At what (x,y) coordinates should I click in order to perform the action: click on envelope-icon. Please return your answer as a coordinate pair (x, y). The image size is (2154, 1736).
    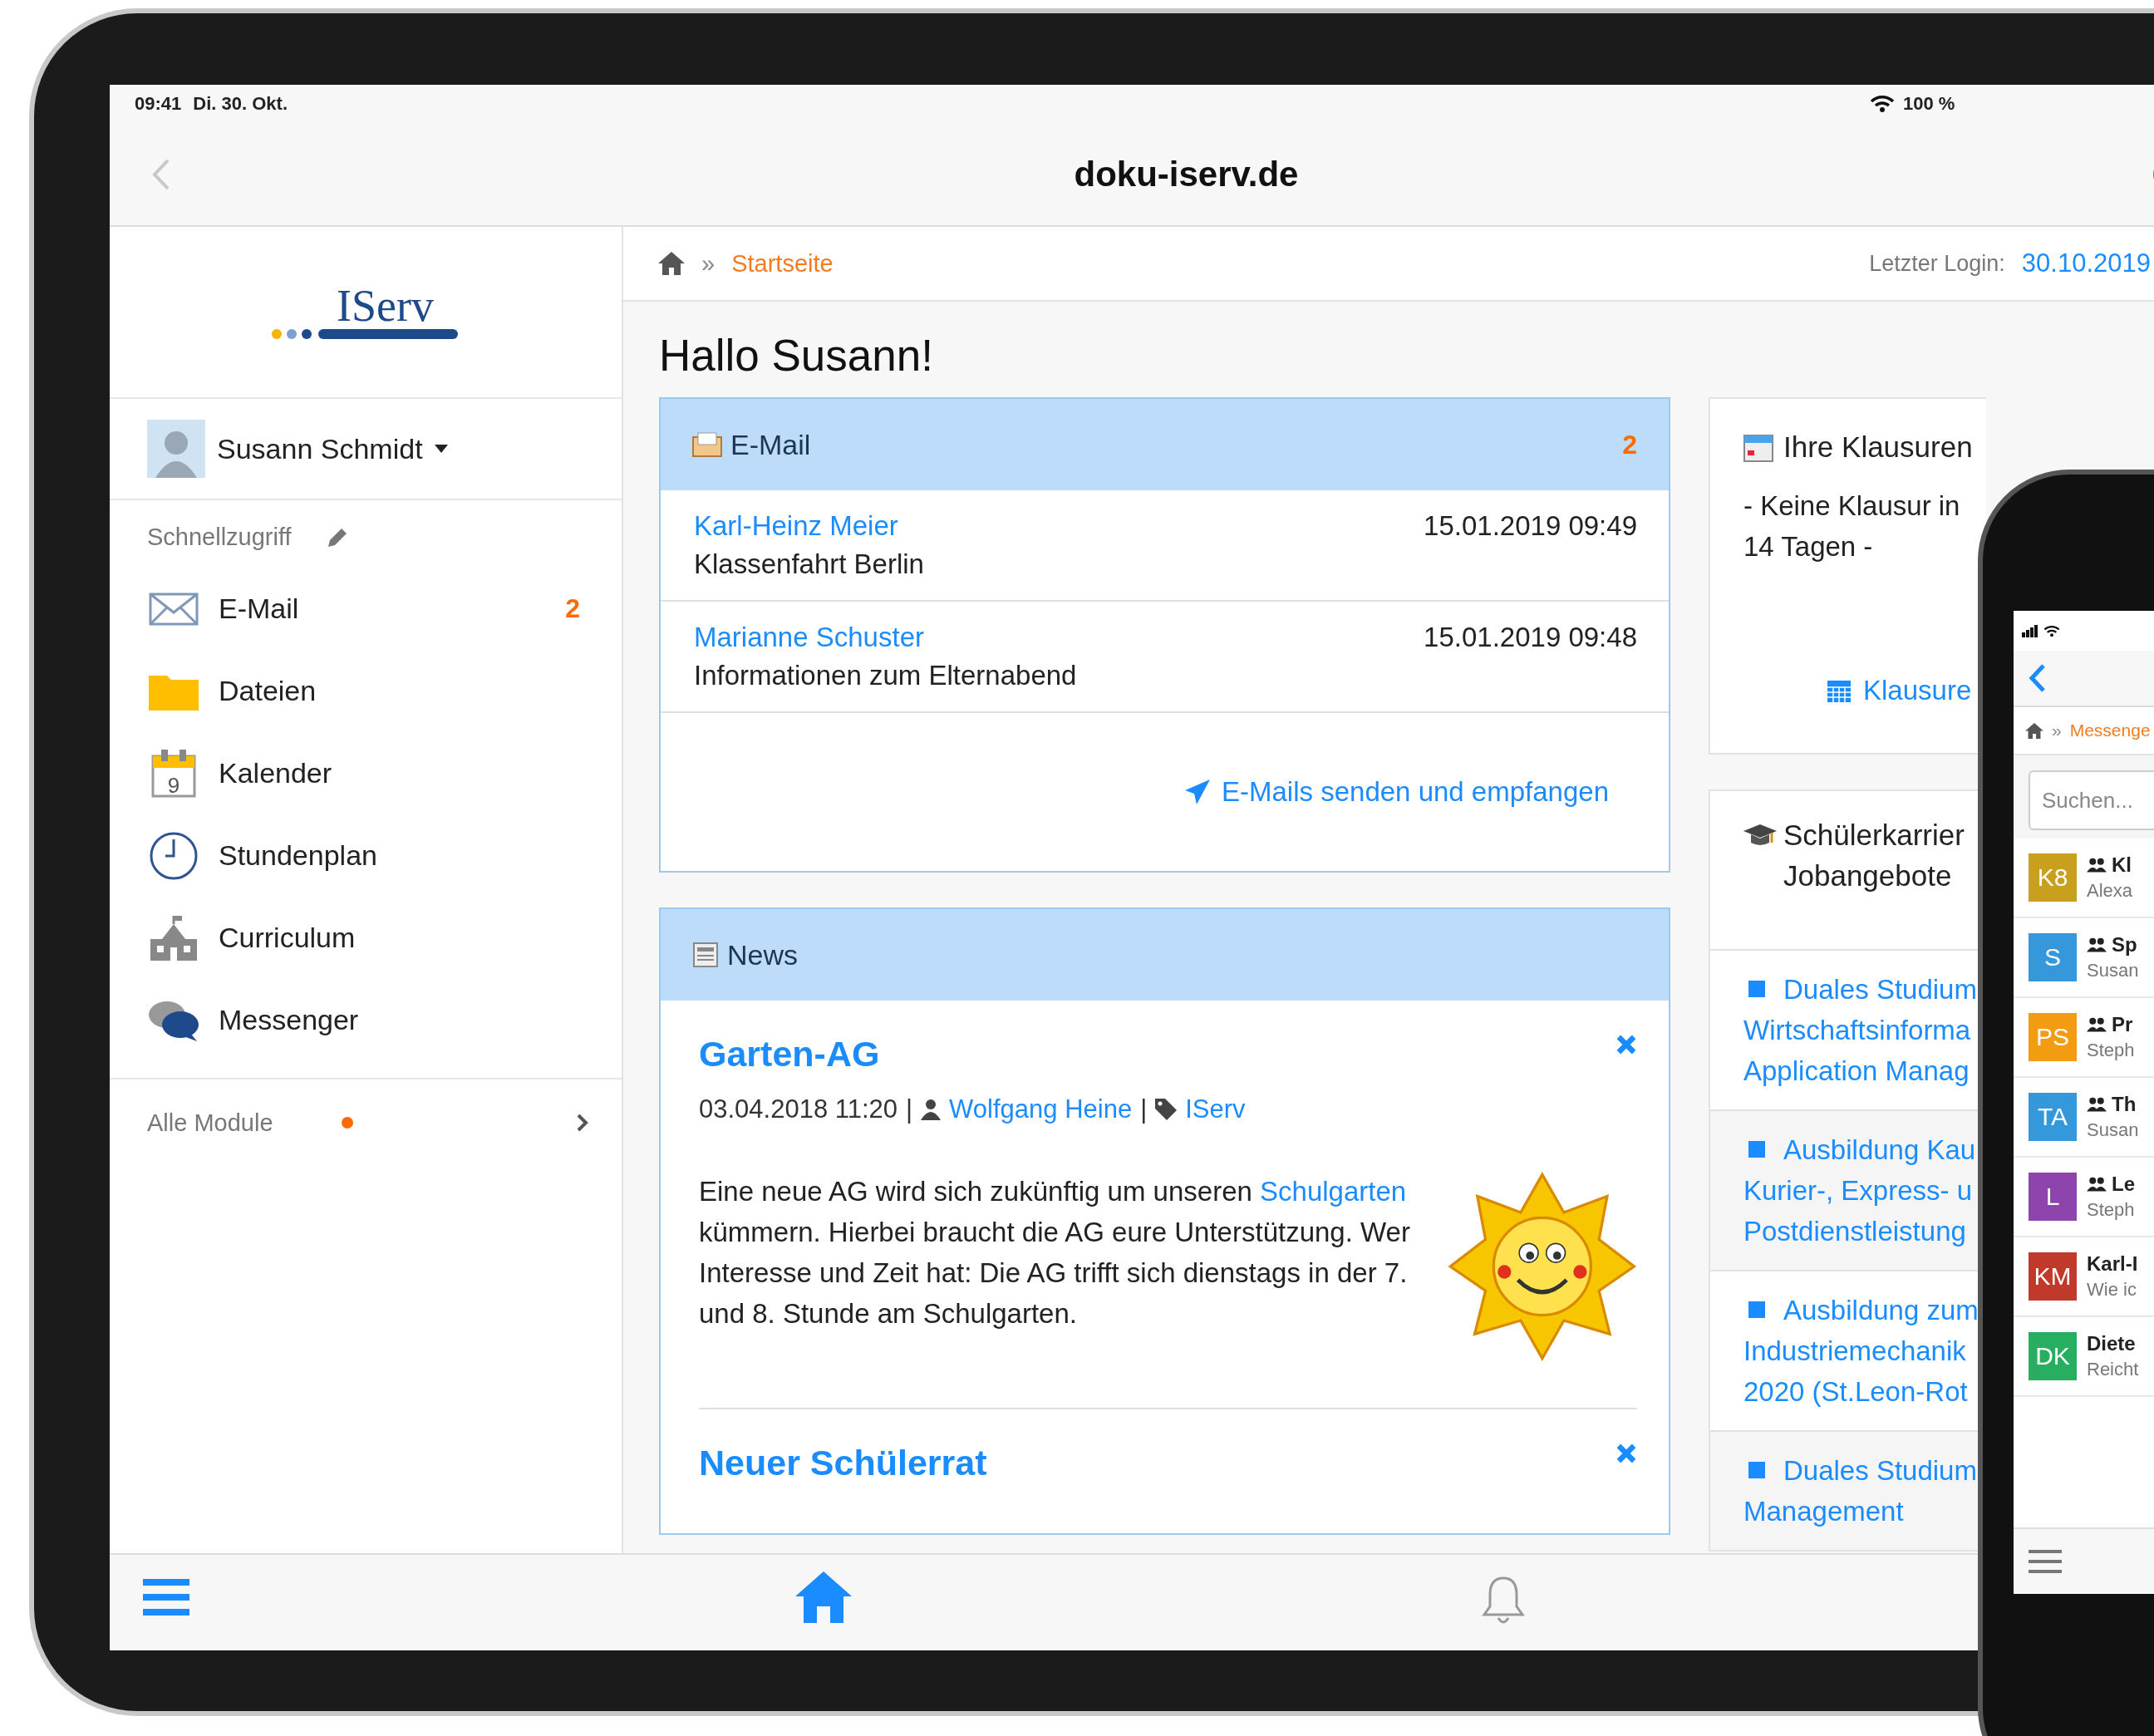
    Looking at the image, I should click on (174, 609).